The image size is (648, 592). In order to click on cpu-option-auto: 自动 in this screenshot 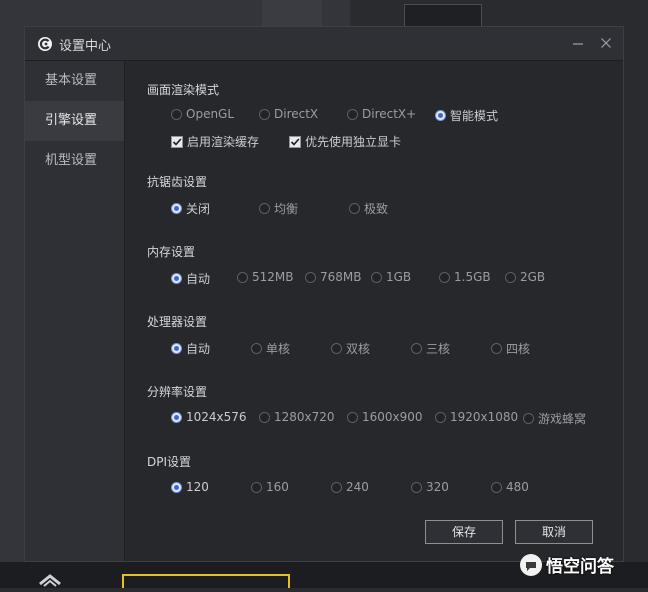, I will do `click(190, 348)`.